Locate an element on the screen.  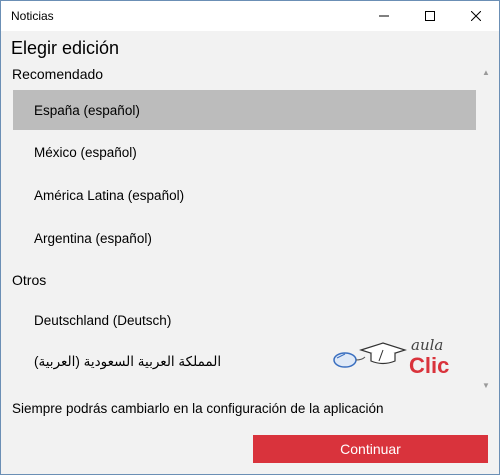
aulaclic-logo: aula Clic is located at coordinates (391, 357).